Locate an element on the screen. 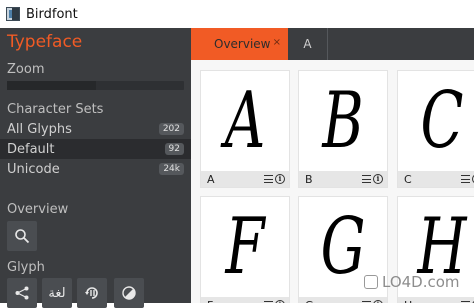  tab-overview: Overview × is located at coordinates (239, 44).